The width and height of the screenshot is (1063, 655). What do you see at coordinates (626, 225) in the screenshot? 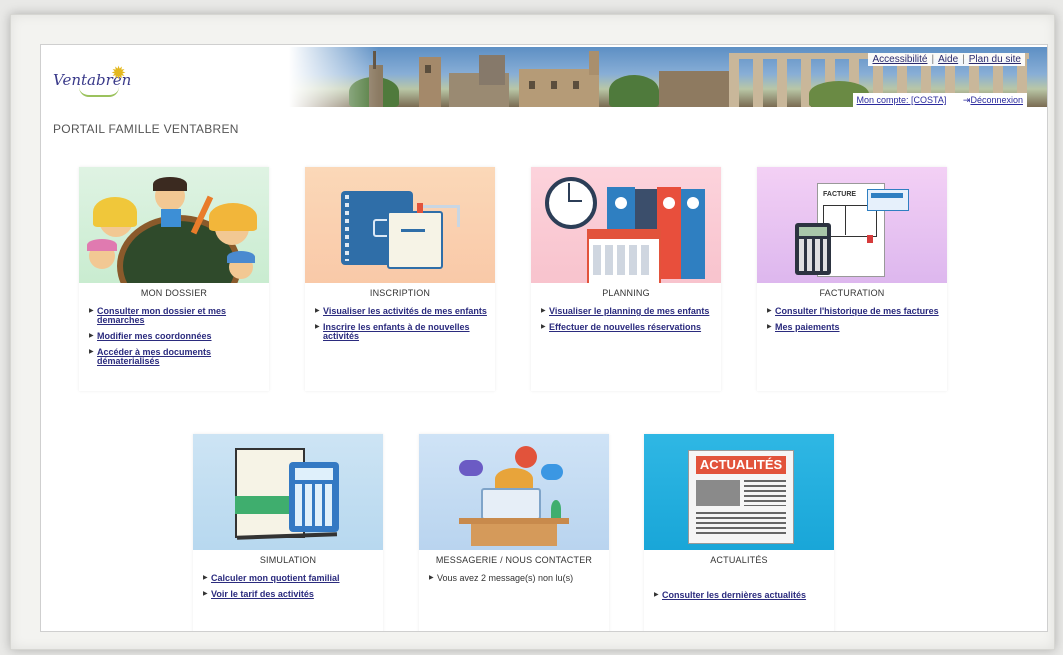
I see `planning-illustration` at bounding box center [626, 225].